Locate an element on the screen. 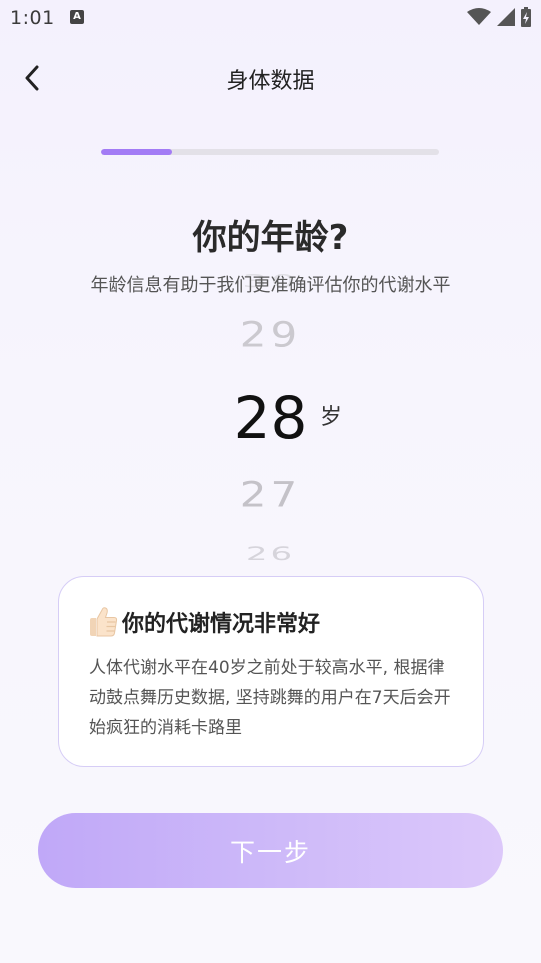 The width and height of the screenshot is (541, 963). page-title: 身体数据 is located at coordinates (270, 81).